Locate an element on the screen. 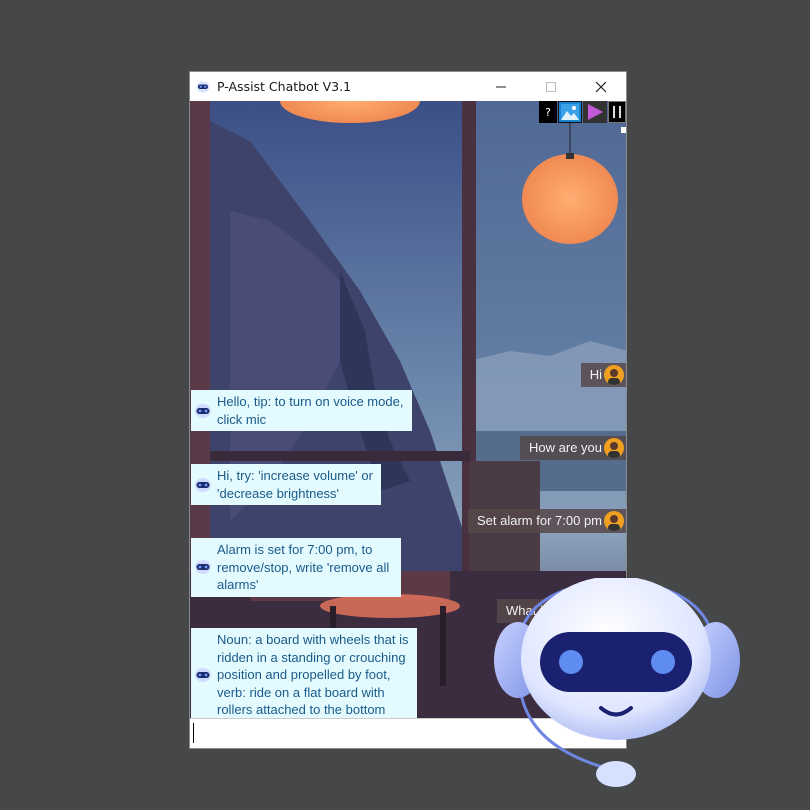 The height and width of the screenshot is (810, 810). window-title: P-Assist Chatbot V3.1 is located at coordinates (284, 86).